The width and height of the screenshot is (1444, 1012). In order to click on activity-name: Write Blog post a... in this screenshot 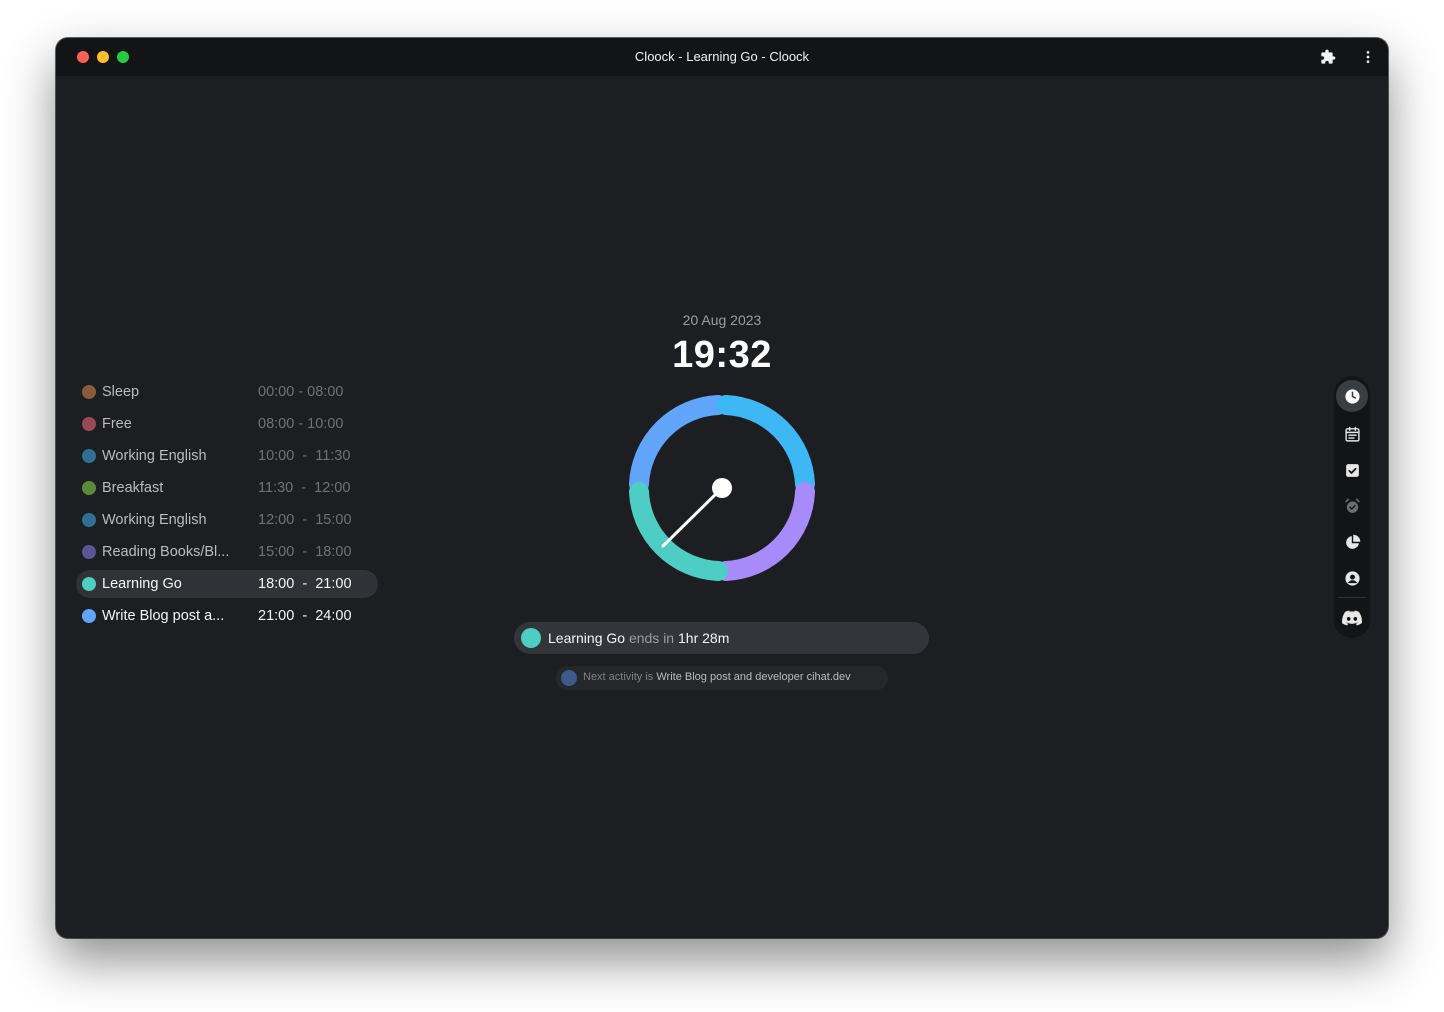, I will do `click(163, 616)`.